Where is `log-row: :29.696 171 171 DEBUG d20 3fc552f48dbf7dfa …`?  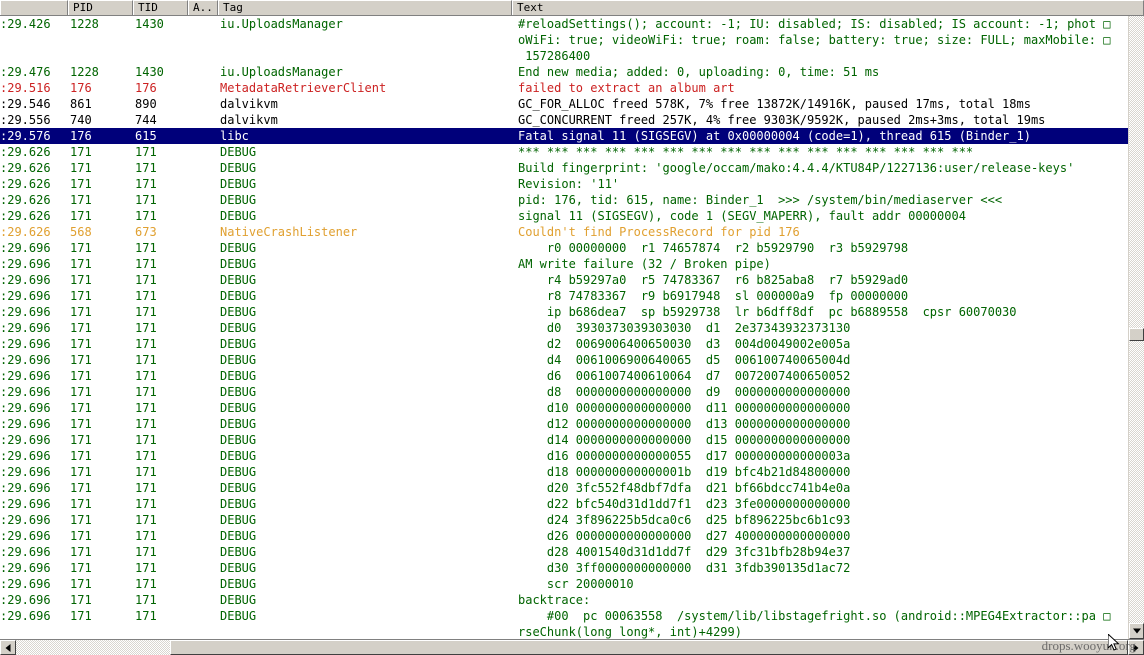
log-row: :29.696 171 171 DEBUG d20 3fc552f48dbf7dfa … is located at coordinates (564, 488).